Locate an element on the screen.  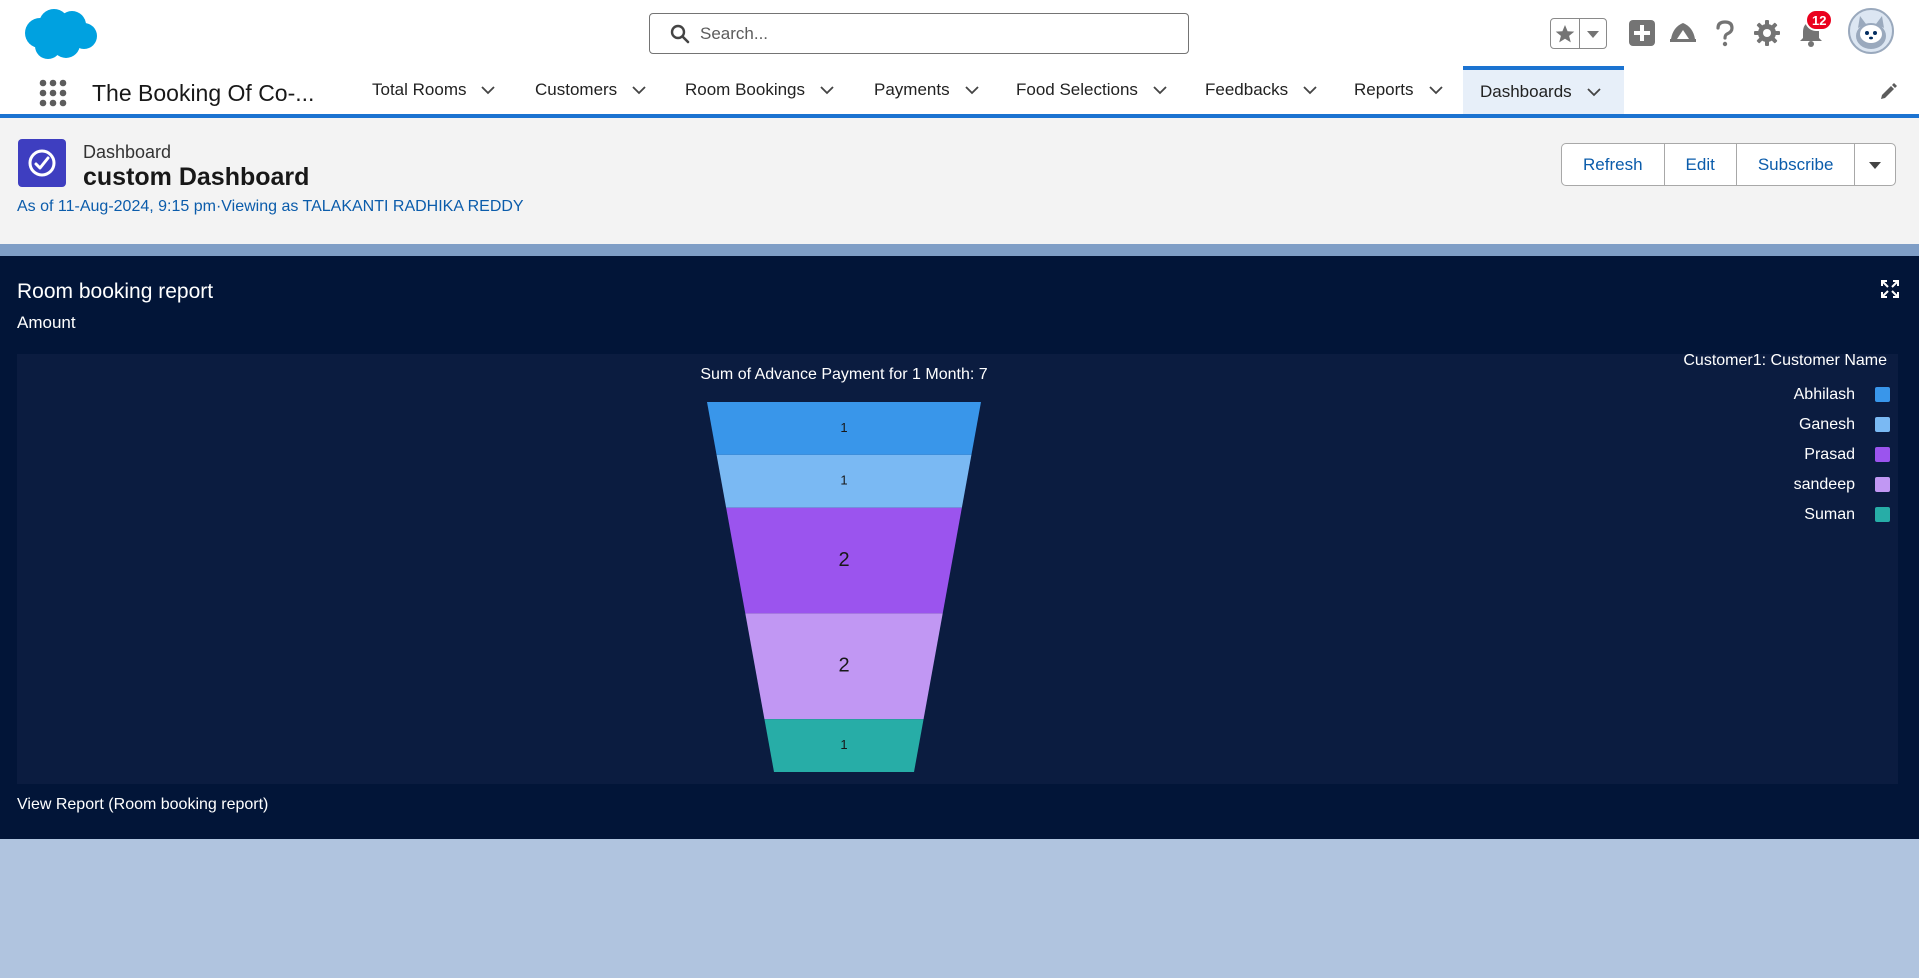
view-report-link: View Report (Room booking report) is located at coordinates (142, 805).